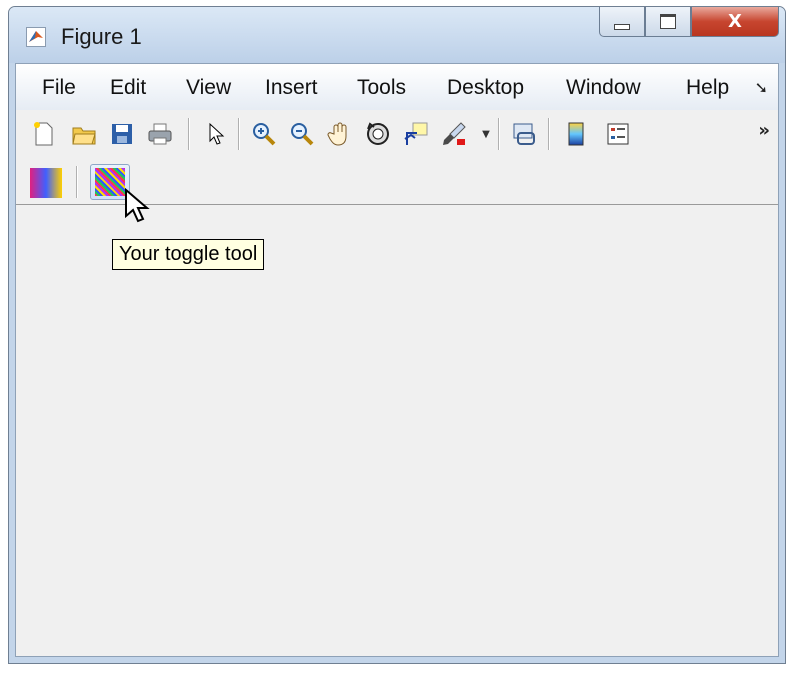 This screenshot has height=673, width=793. I want to click on toggle-tool-icon, so click(110, 182).